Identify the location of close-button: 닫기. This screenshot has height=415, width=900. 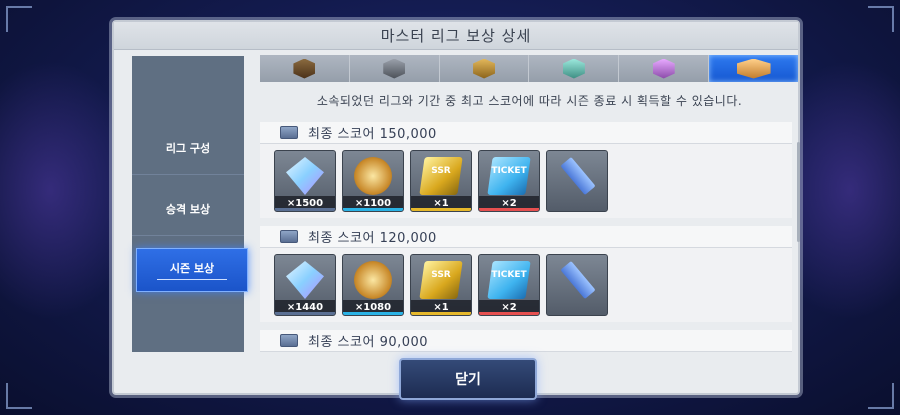
(468, 379).